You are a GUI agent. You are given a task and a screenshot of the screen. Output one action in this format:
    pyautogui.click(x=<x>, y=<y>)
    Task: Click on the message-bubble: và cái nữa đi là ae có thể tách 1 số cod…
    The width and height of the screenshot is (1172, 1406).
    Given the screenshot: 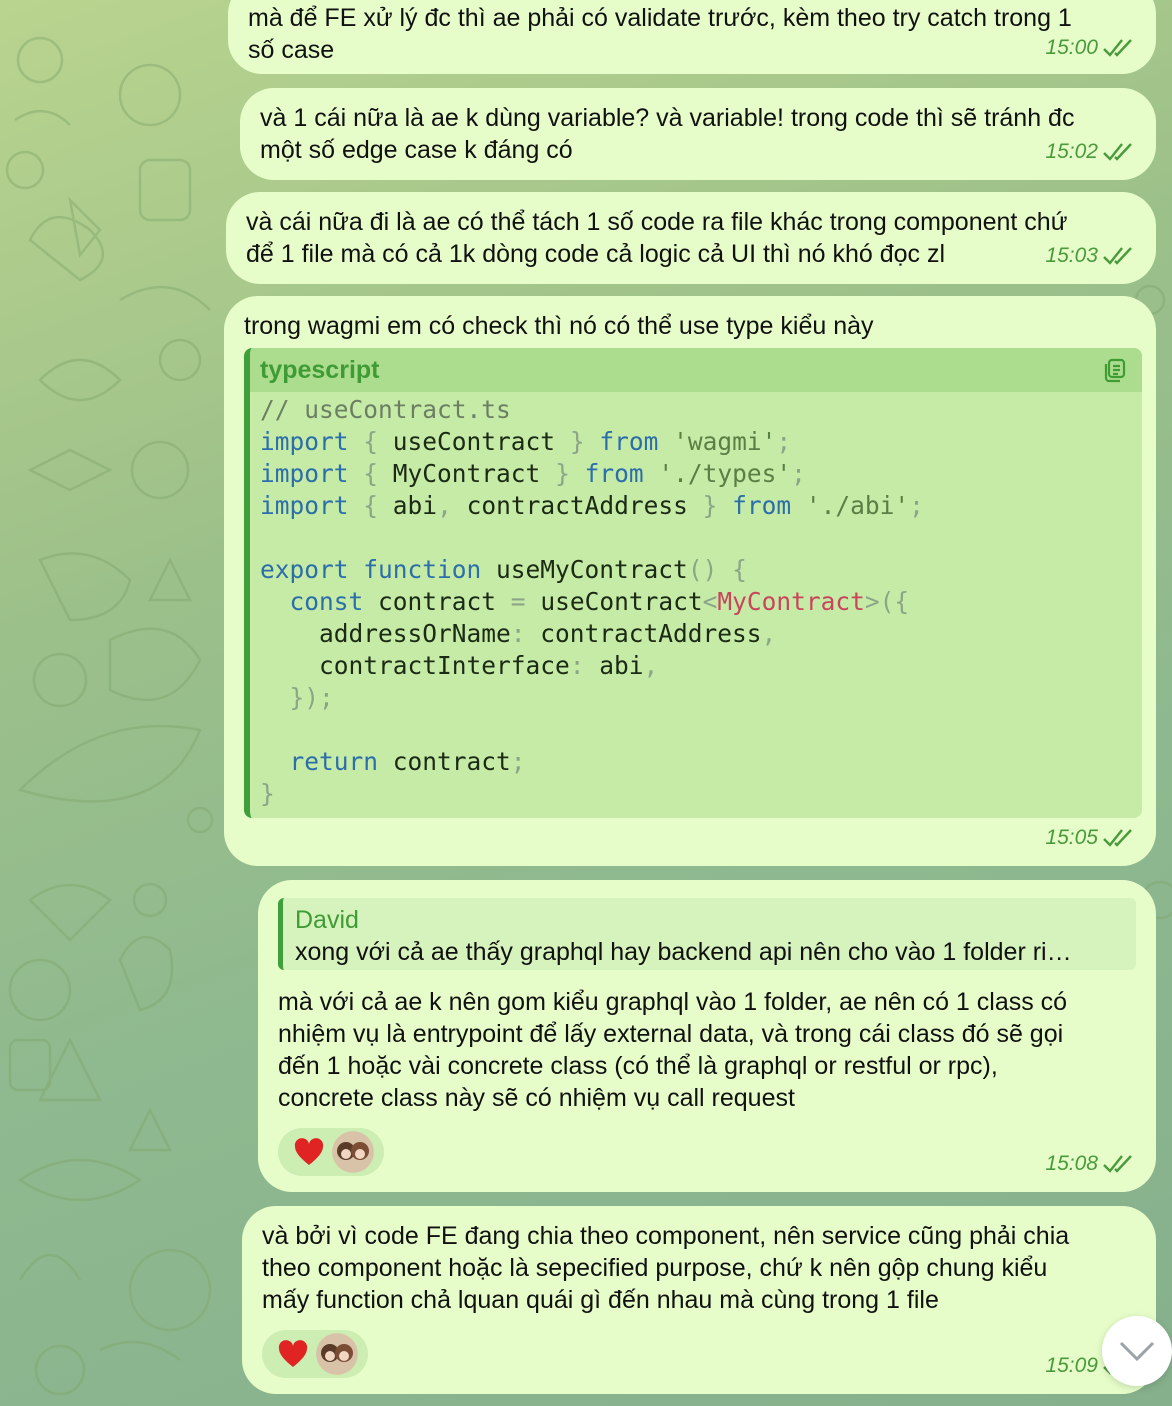 What is the action you would take?
    pyautogui.click(x=691, y=238)
    